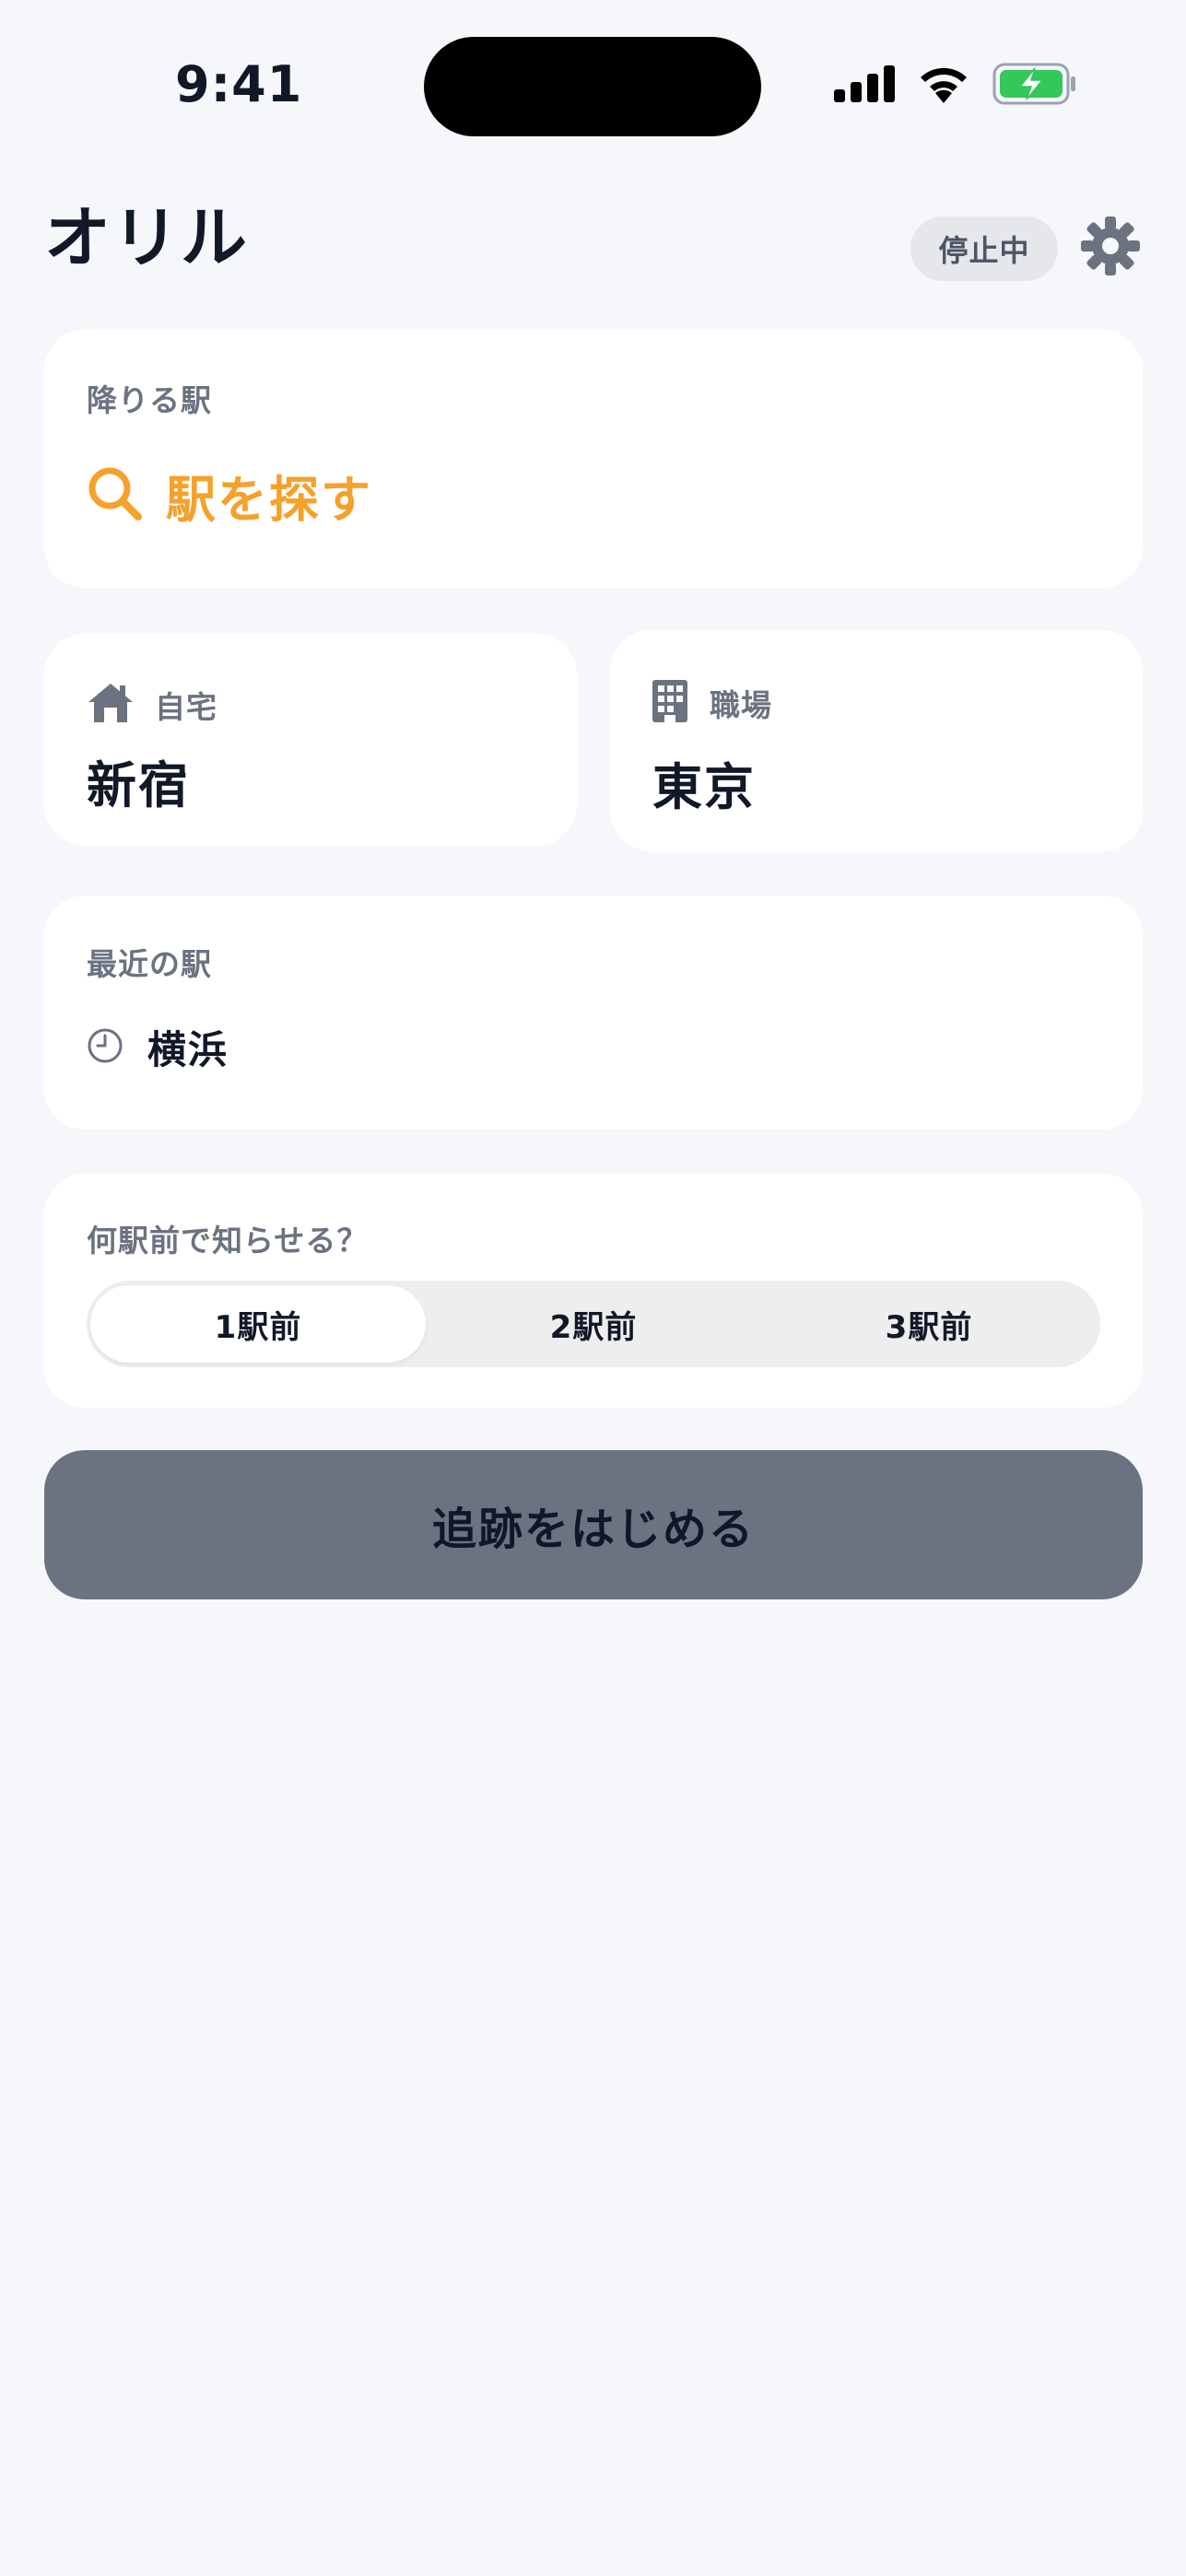 This screenshot has width=1186, height=2576. I want to click on tracking-status-badge: 停止中, so click(984, 249).